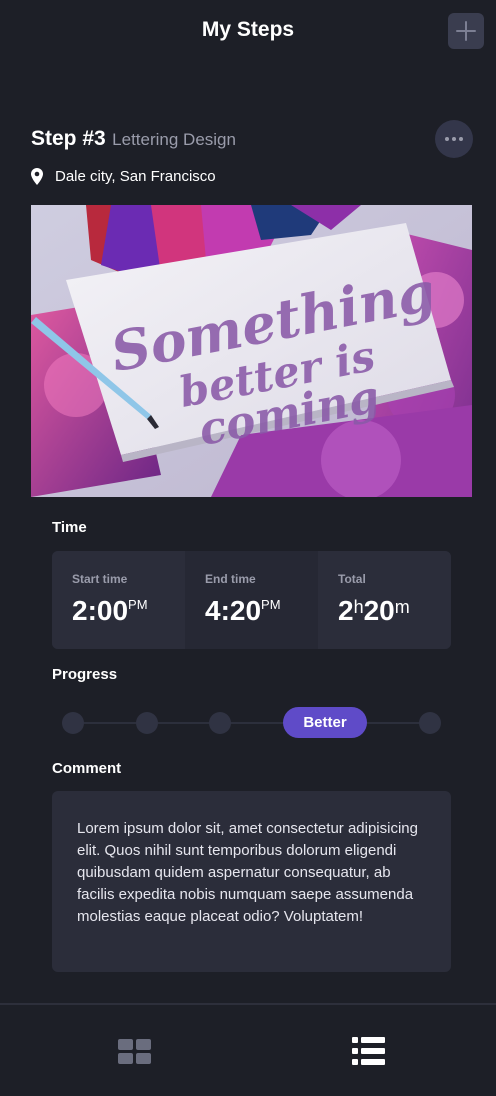  What do you see at coordinates (352, 579) in the screenshot?
I see `total-time-label: Total` at bounding box center [352, 579].